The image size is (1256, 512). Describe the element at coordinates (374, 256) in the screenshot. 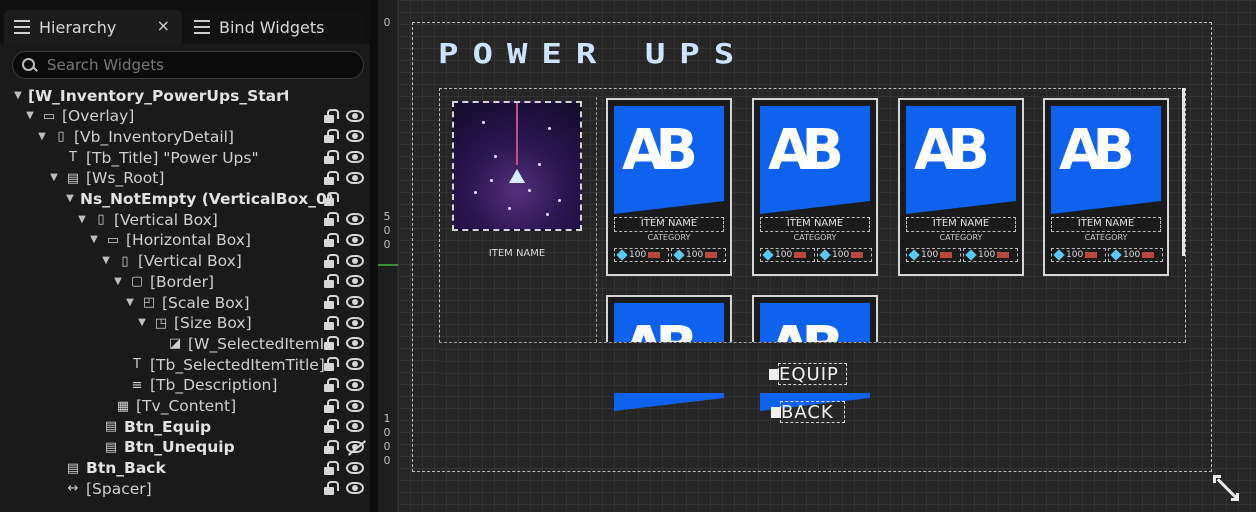

I see `panel-splitter` at that location.